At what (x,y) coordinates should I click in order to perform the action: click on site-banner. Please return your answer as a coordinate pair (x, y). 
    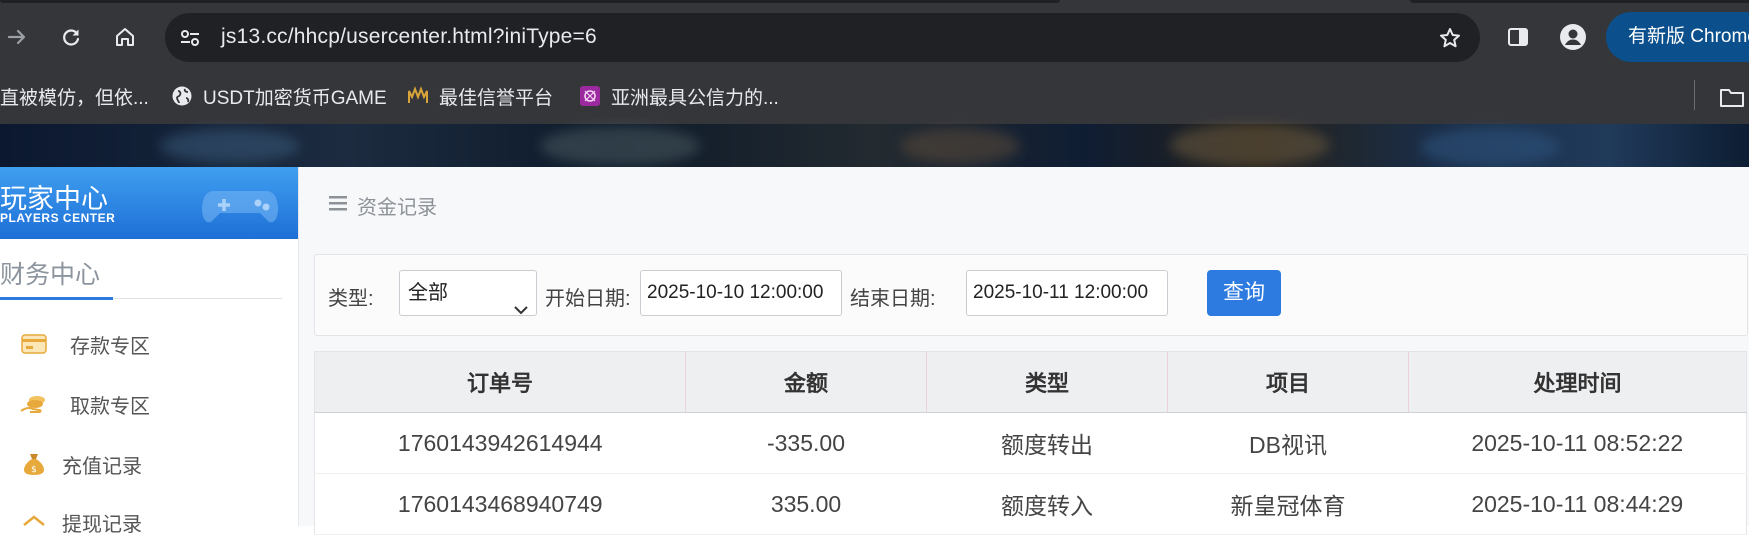
    Looking at the image, I should click on (874, 145).